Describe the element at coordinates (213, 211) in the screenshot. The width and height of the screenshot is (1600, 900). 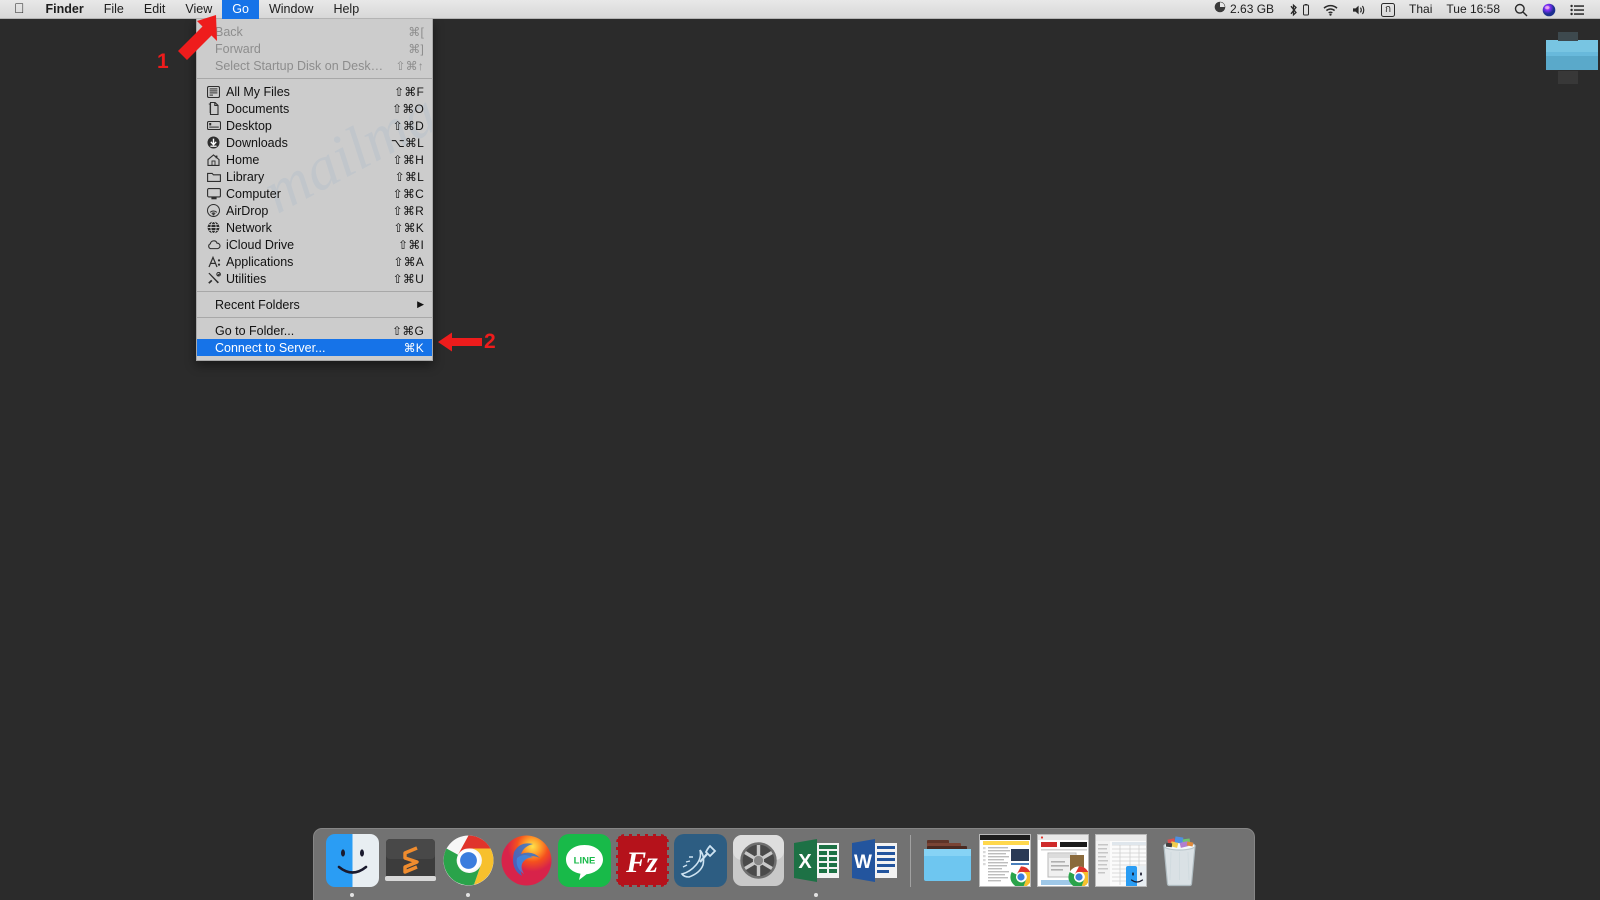
I see `airdrop-icon` at that location.